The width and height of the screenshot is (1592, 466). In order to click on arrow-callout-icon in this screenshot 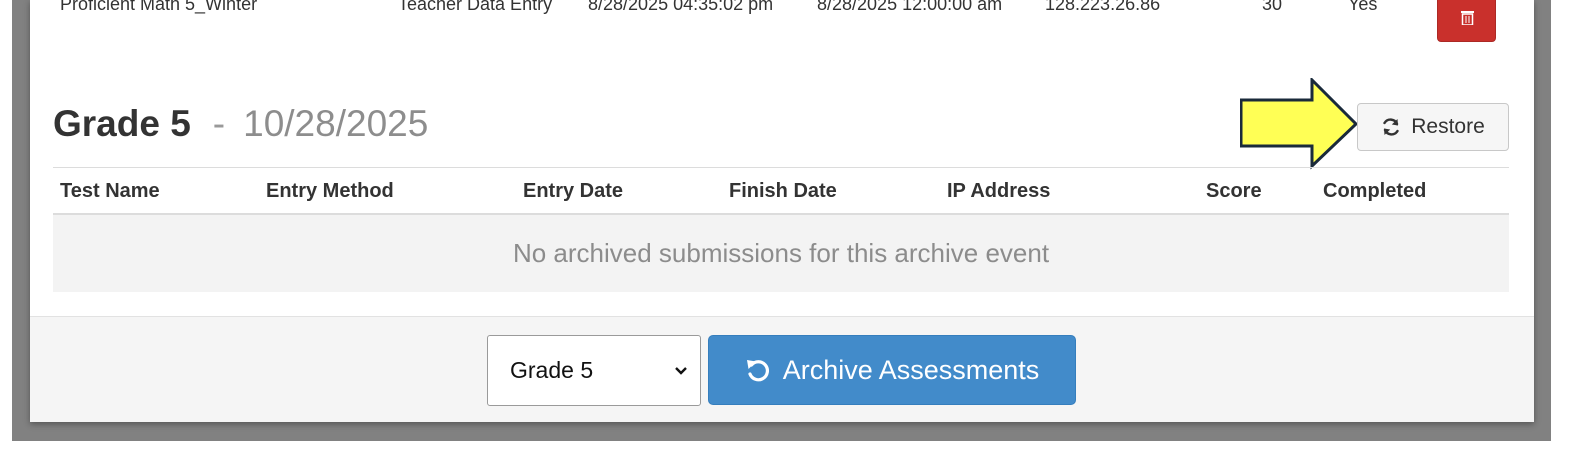, I will do `click(1299, 124)`.